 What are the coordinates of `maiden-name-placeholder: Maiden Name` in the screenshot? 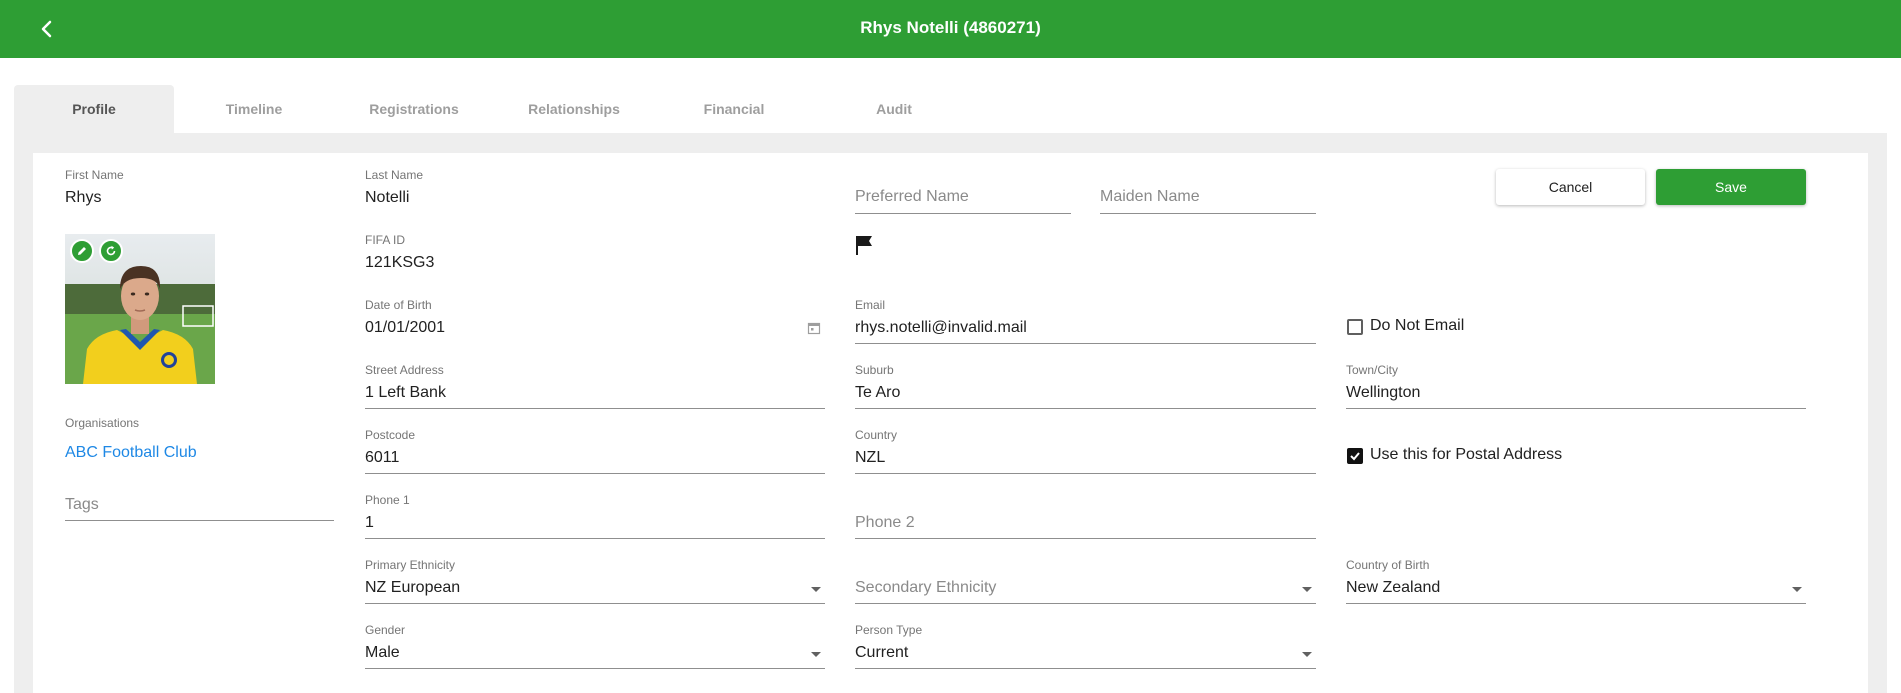 It's located at (1150, 196).